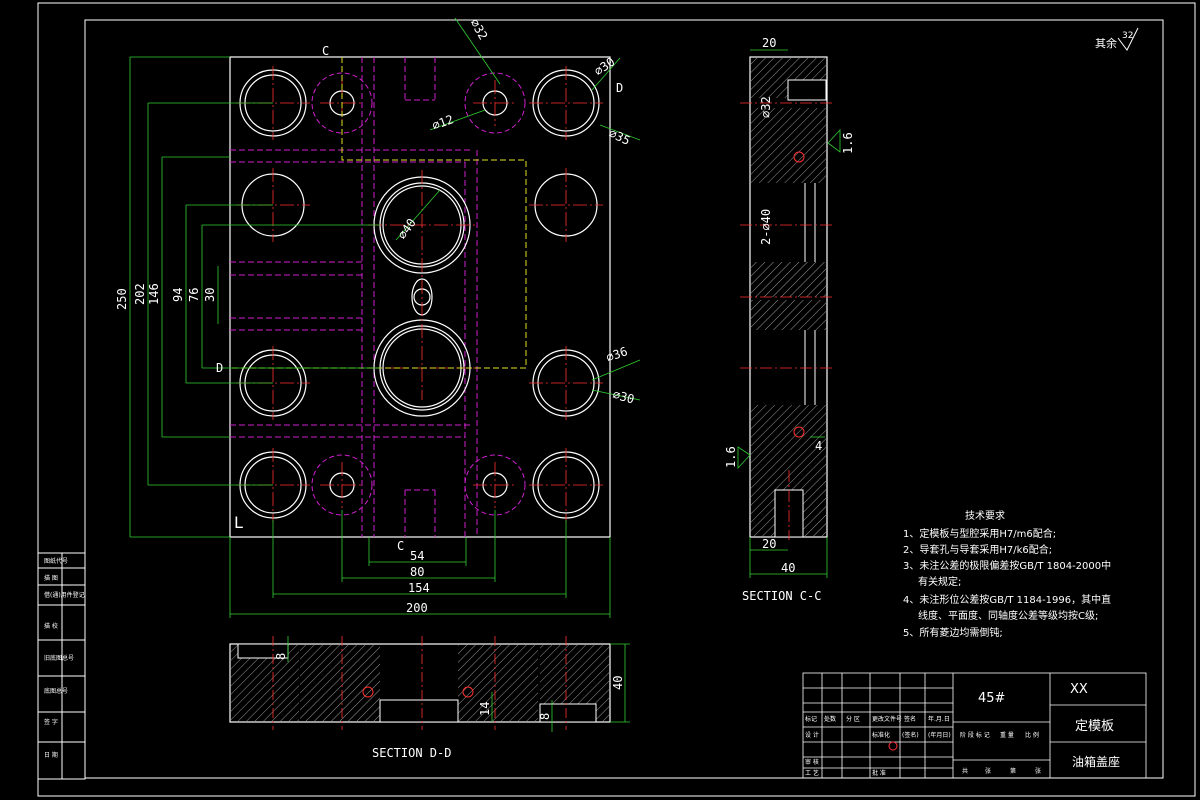 The width and height of the screenshot is (1200, 800). What do you see at coordinates (1008, 615) in the screenshot?
I see `tech-line-6: 线度、平面度、同轴度公差等级均按C级;` at bounding box center [1008, 615].